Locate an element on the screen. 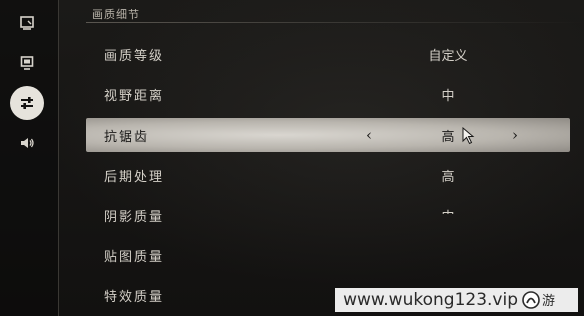 Image resolution: width=584 pixels, height=316 pixels. setting-label: 抗锯齿 is located at coordinates (127, 137).